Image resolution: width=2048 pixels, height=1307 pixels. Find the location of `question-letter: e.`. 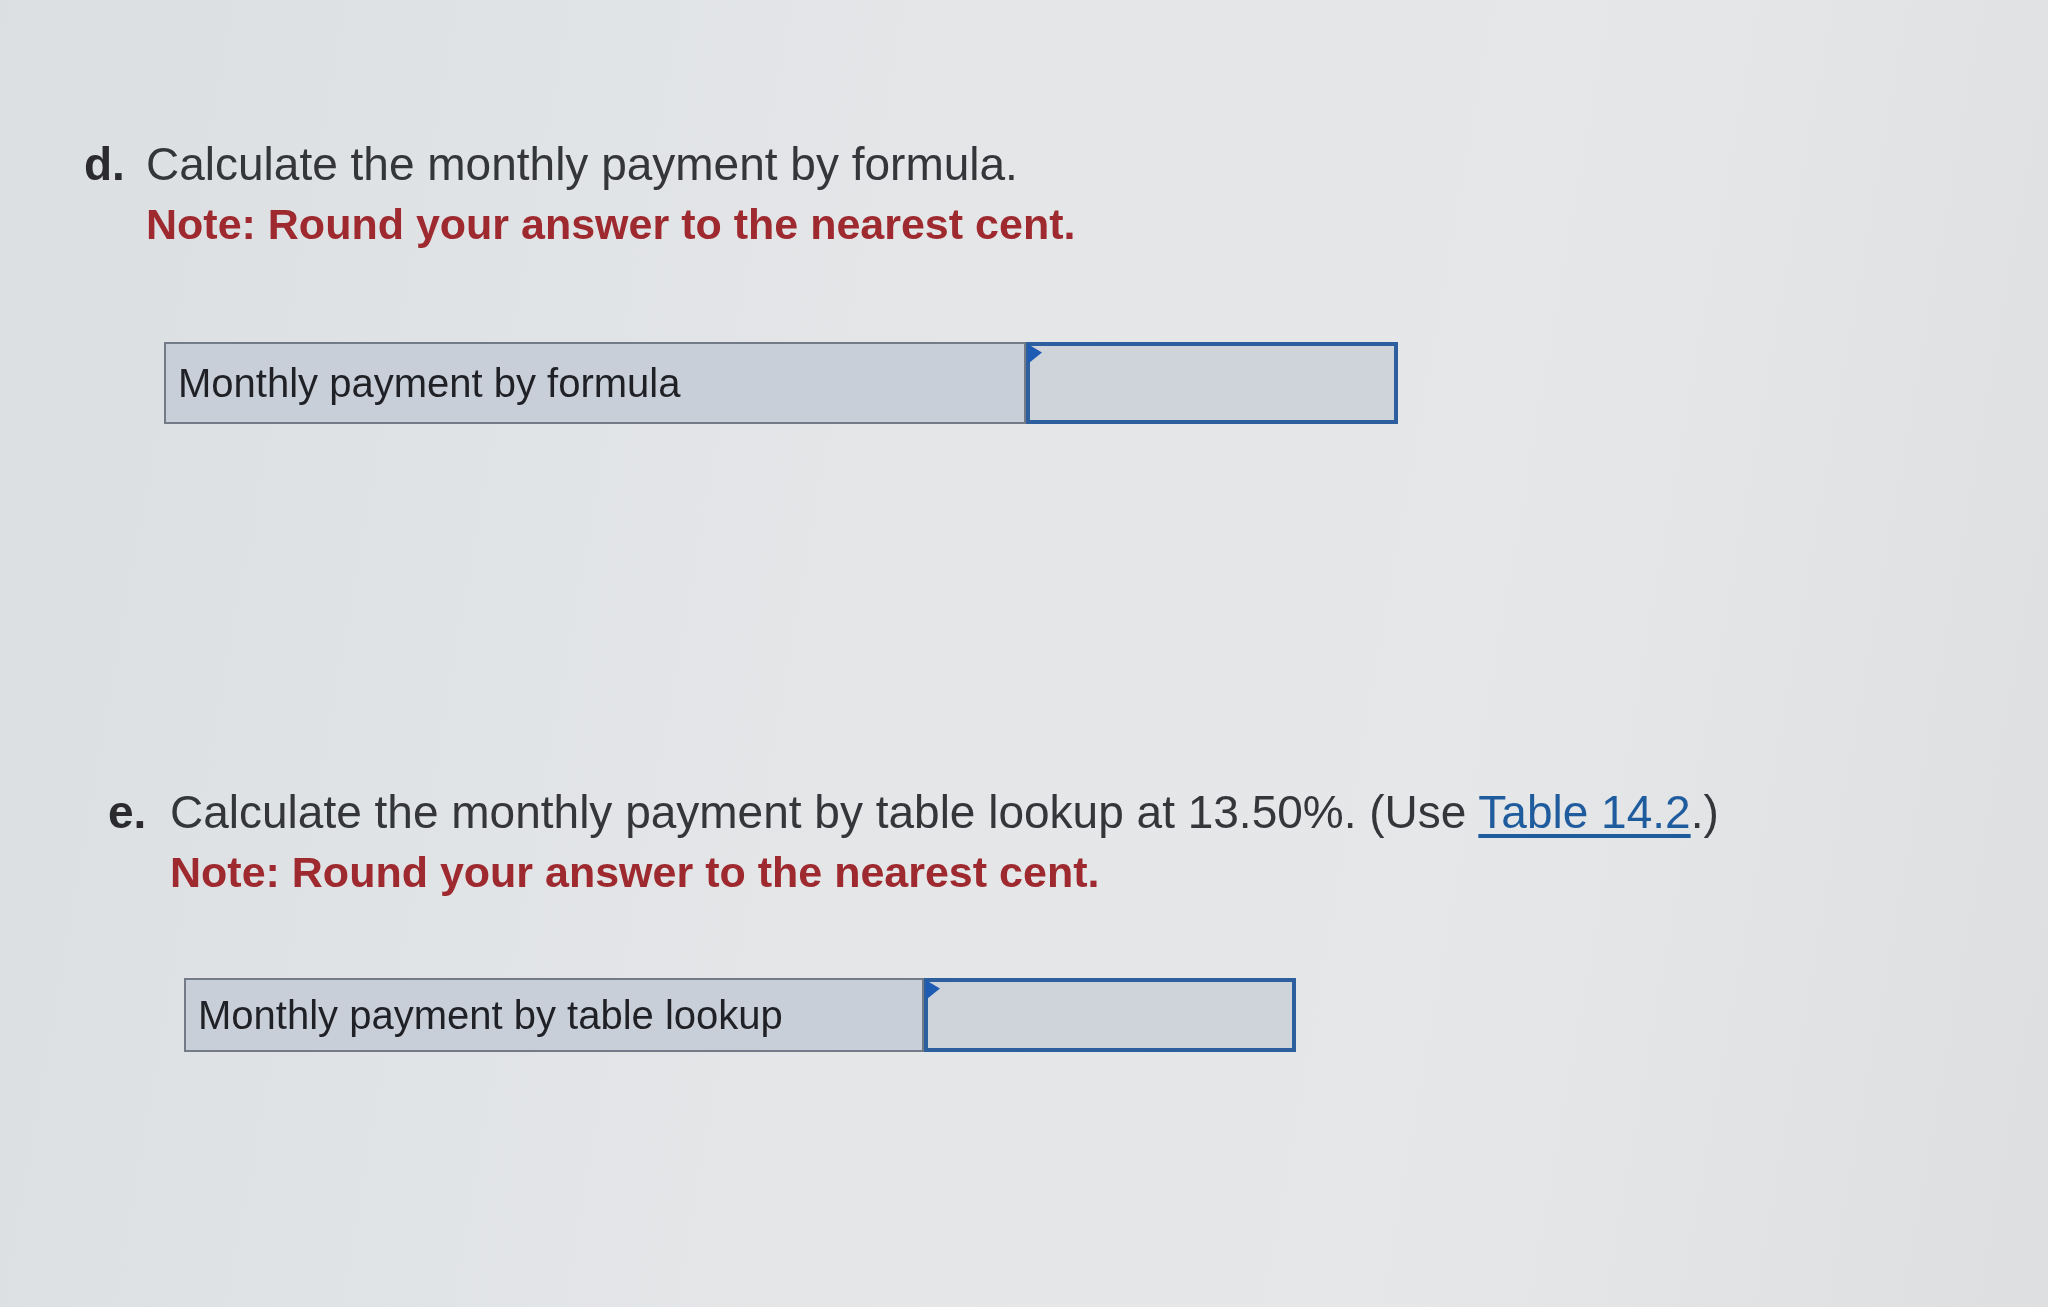

question-letter: e. is located at coordinates (128, 812).